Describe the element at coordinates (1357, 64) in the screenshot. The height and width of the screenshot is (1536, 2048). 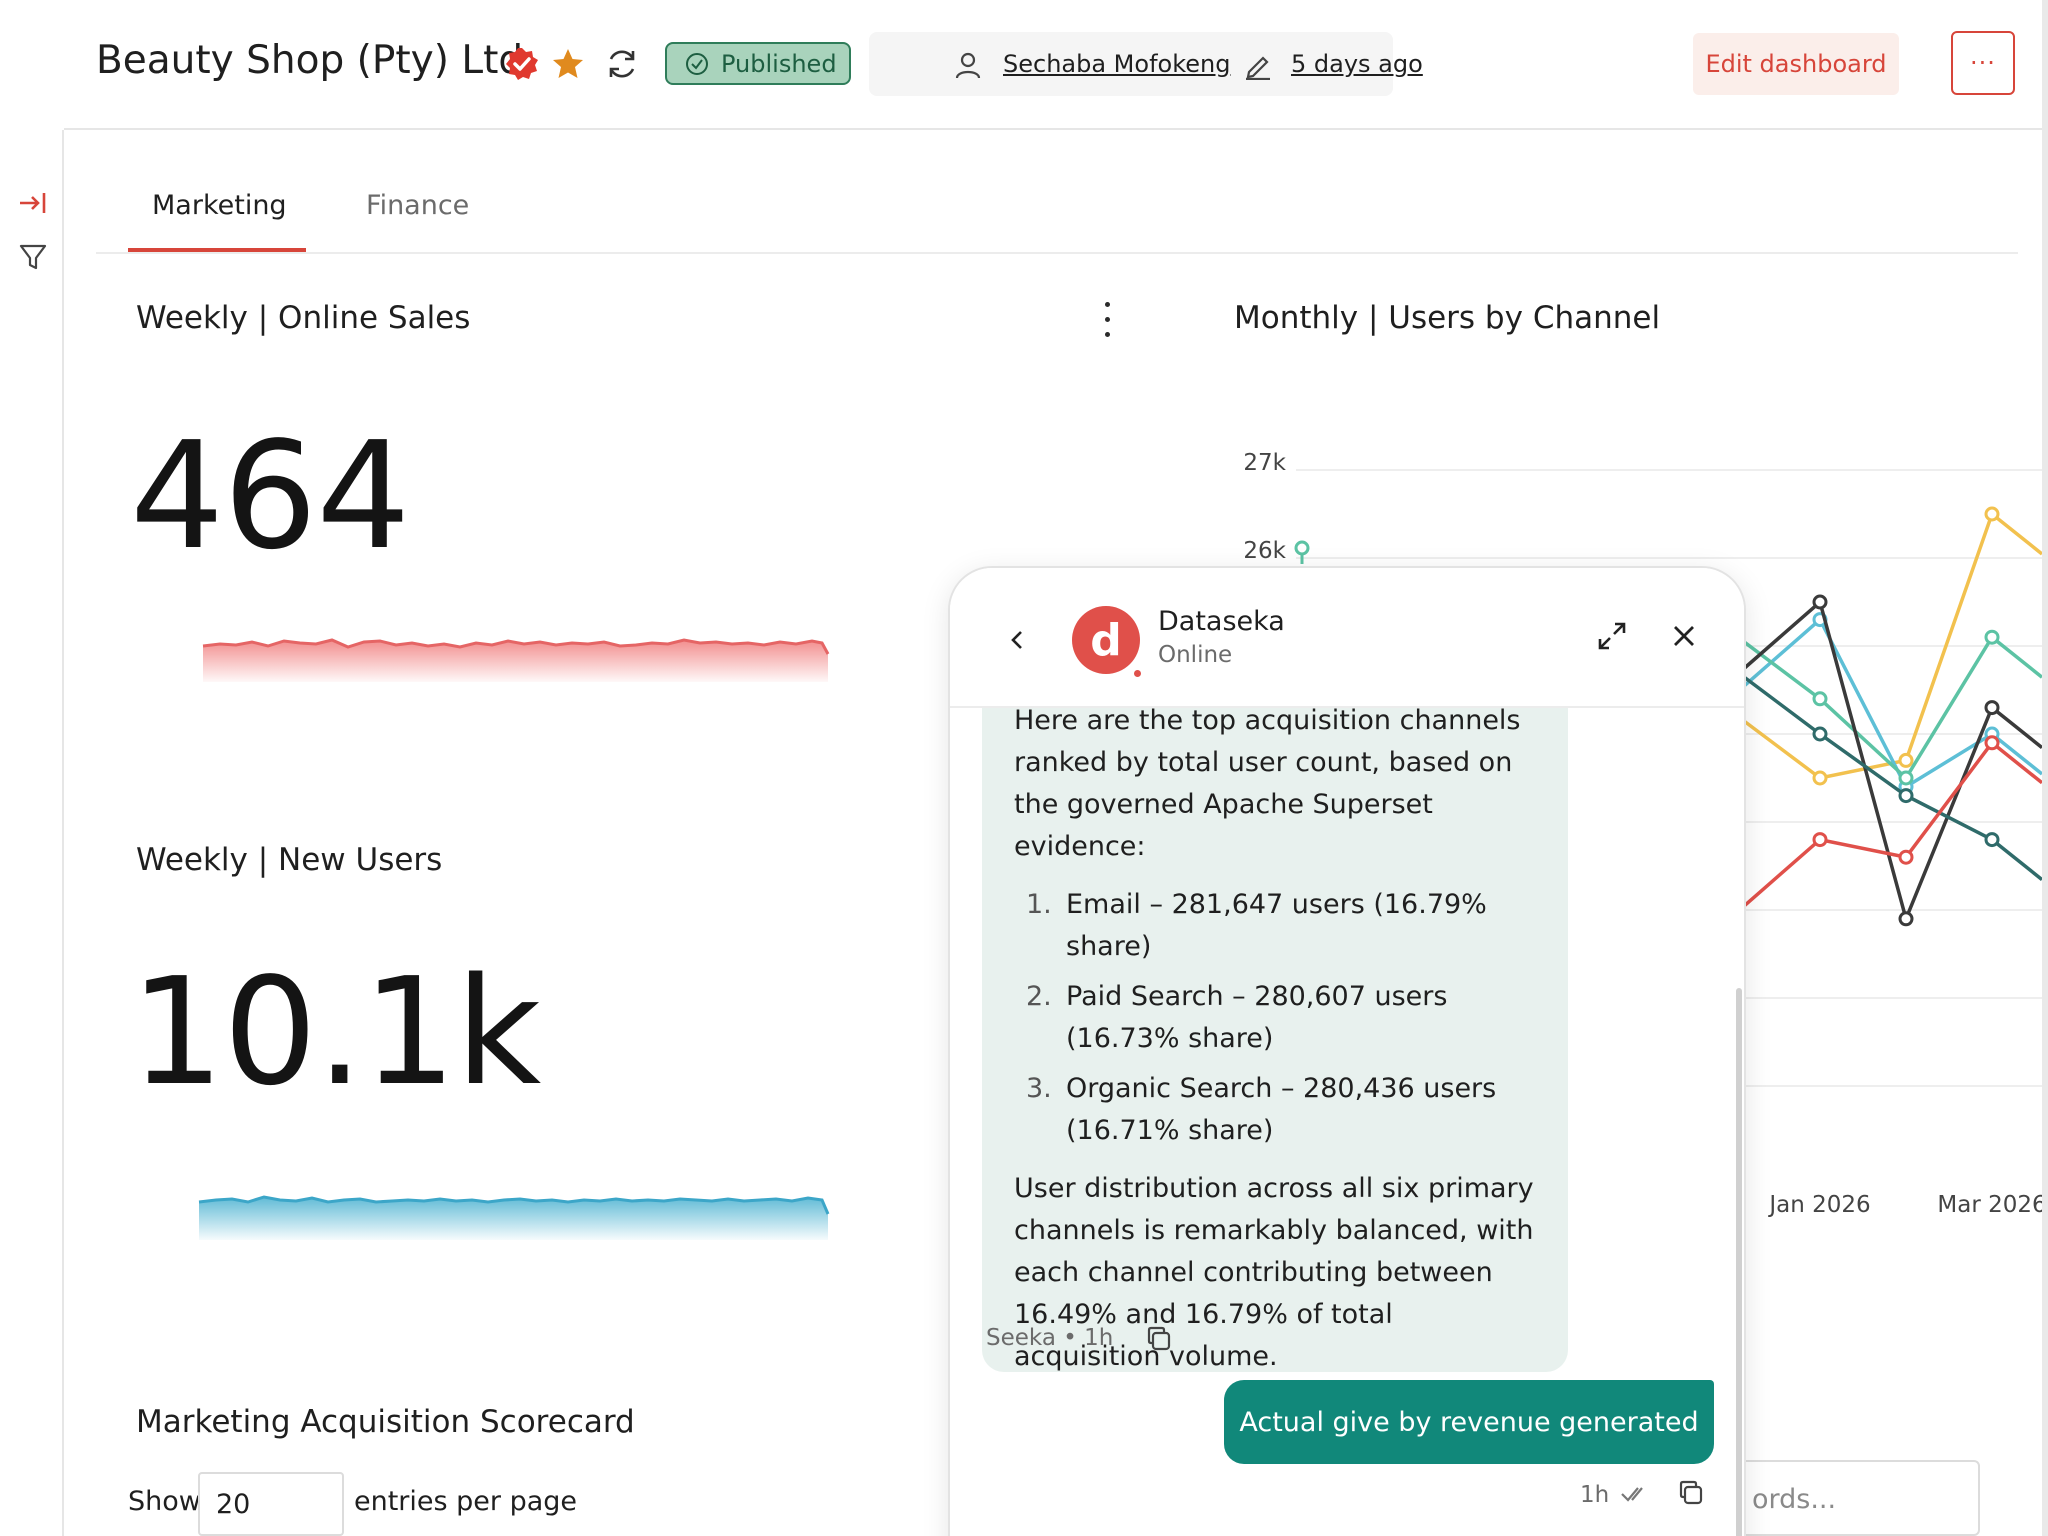
I see `modified-link: 5 days ago` at that location.